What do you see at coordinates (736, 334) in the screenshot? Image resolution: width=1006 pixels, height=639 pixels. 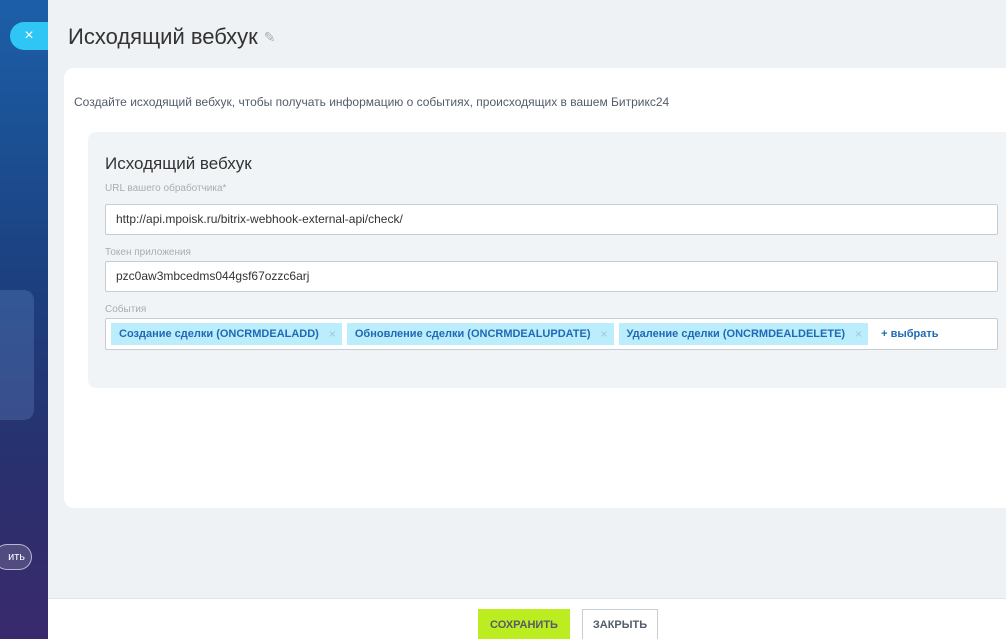 I see `event-tag-label: Удаление сделки (ONCRMDEALDELETE)` at bounding box center [736, 334].